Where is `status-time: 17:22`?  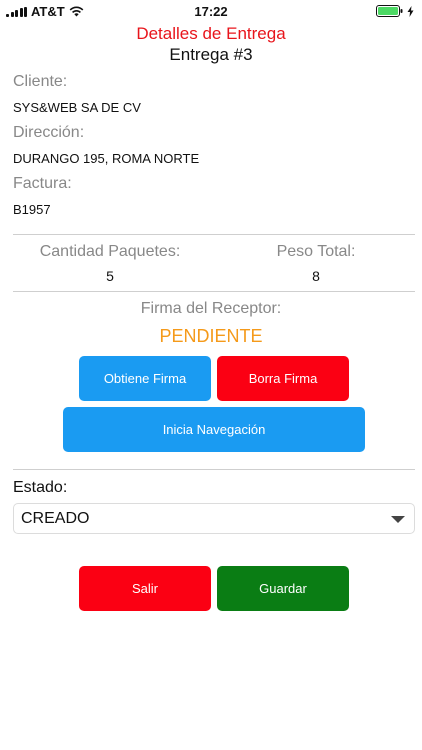 status-time: 17:22 is located at coordinates (211, 11).